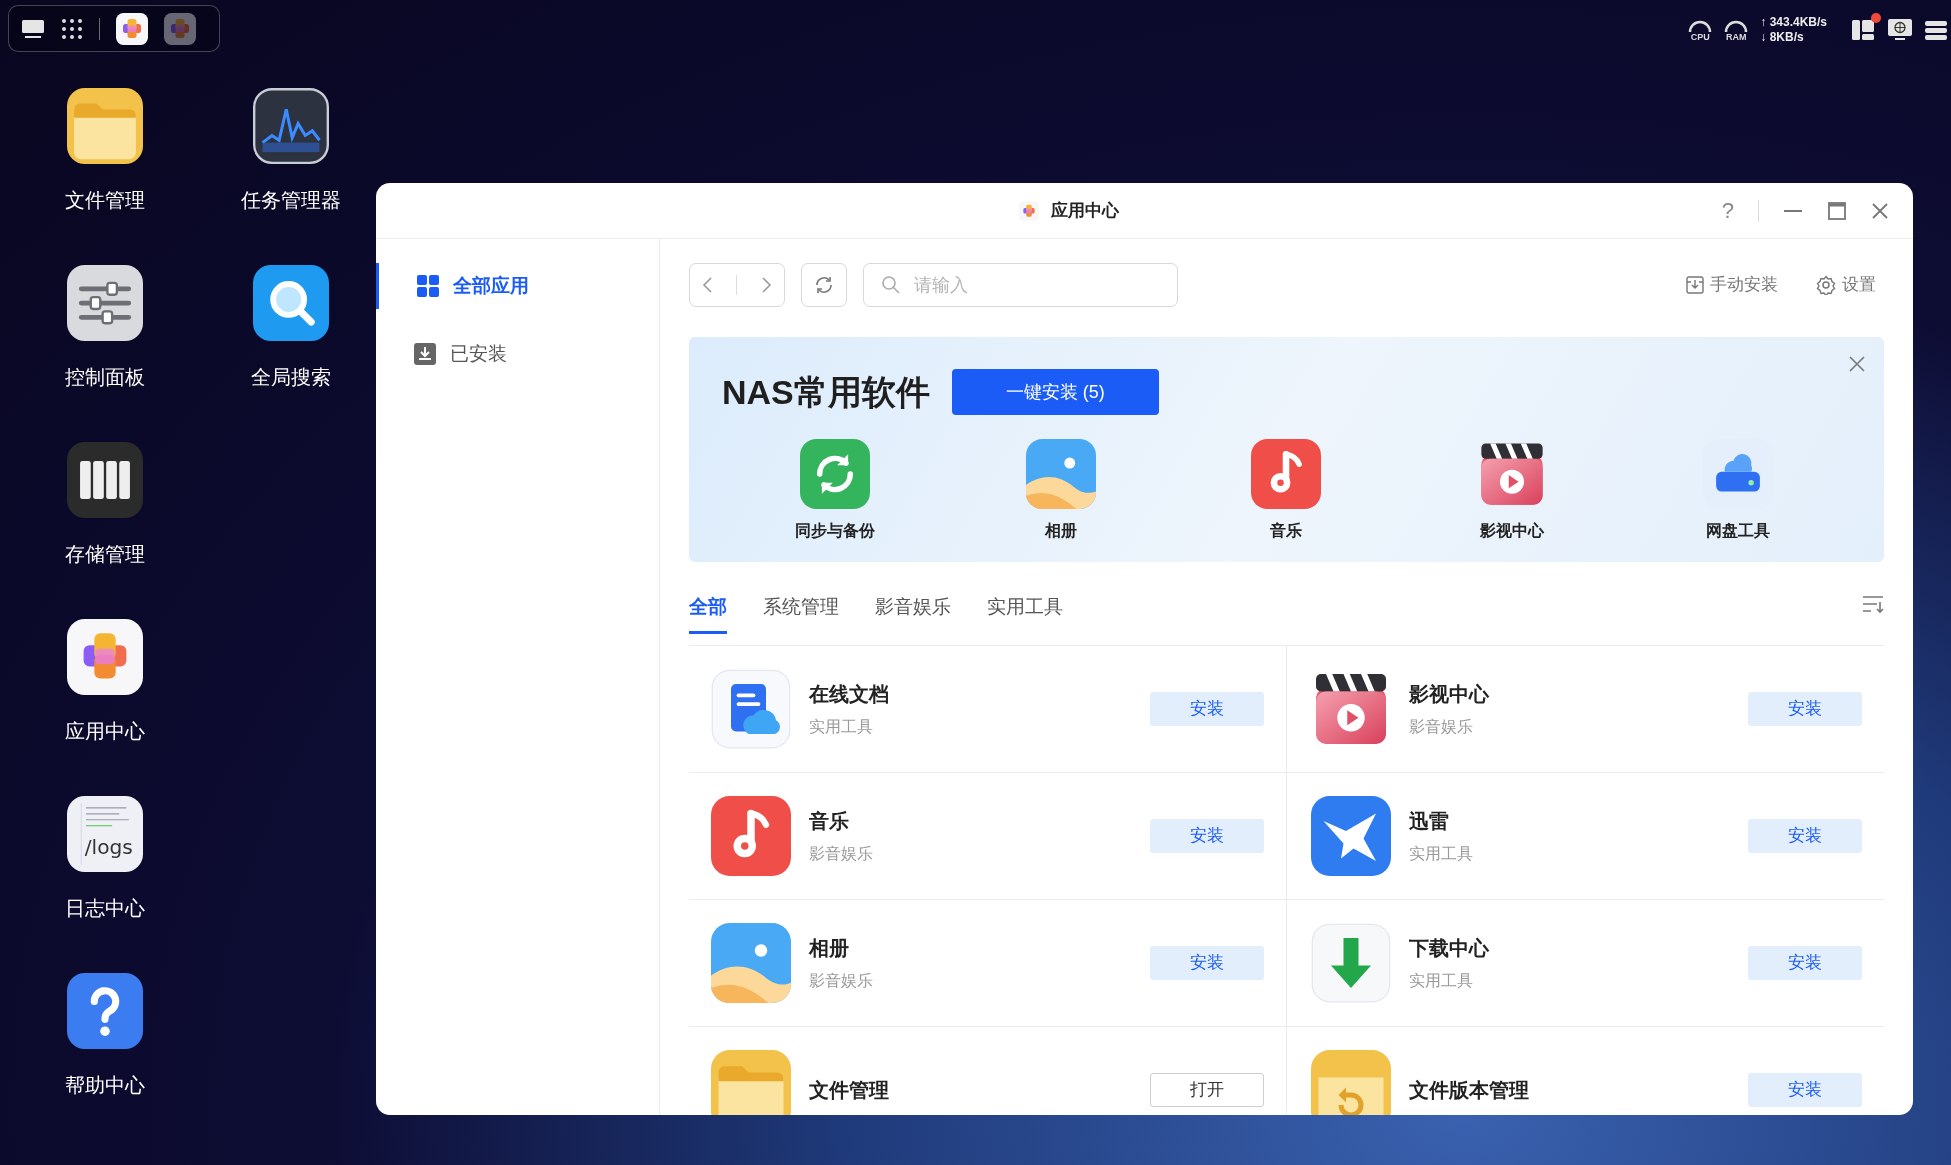  Describe the element at coordinates (1206, 1090) in the screenshot. I see `open-button: 打开` at that location.